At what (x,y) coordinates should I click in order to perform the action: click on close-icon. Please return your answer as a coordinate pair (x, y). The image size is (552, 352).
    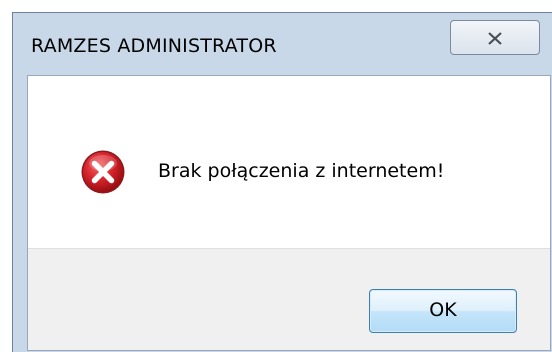
    Looking at the image, I should click on (495, 38).